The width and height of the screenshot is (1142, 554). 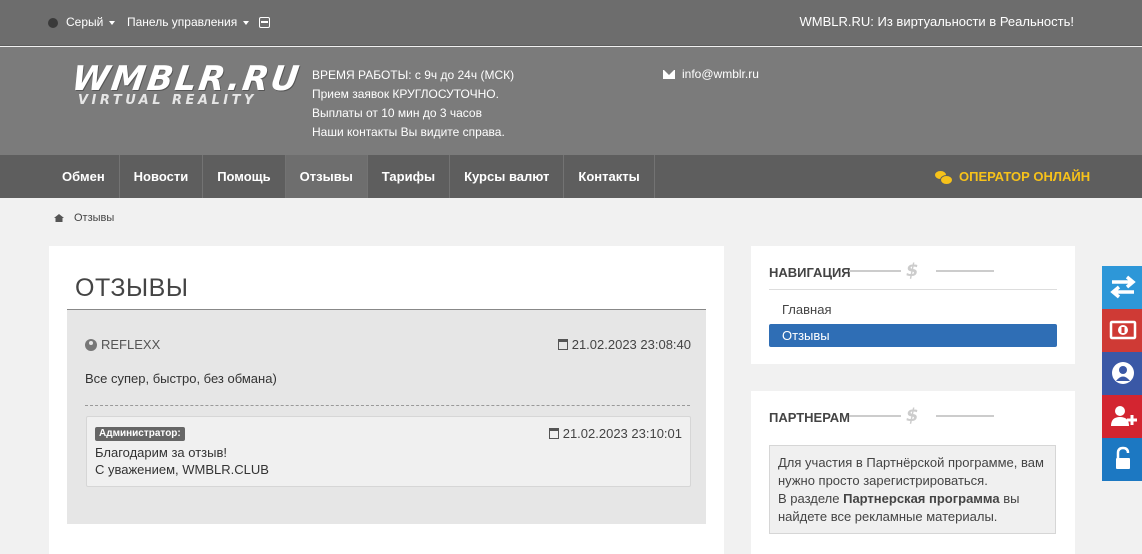 I want to click on theme-color-dot, so click(x=53, y=23).